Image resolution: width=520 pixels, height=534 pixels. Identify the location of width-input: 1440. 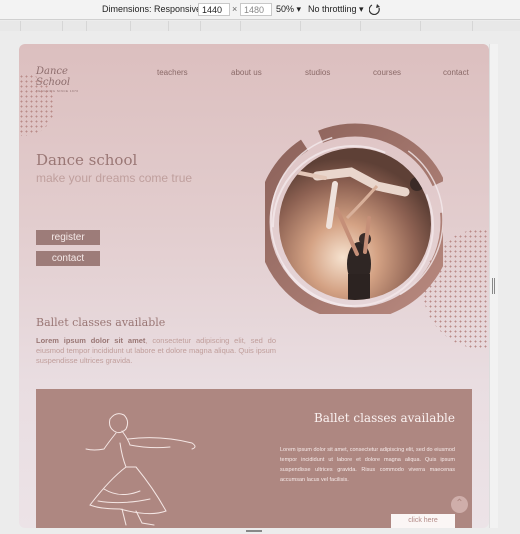
(214, 9).